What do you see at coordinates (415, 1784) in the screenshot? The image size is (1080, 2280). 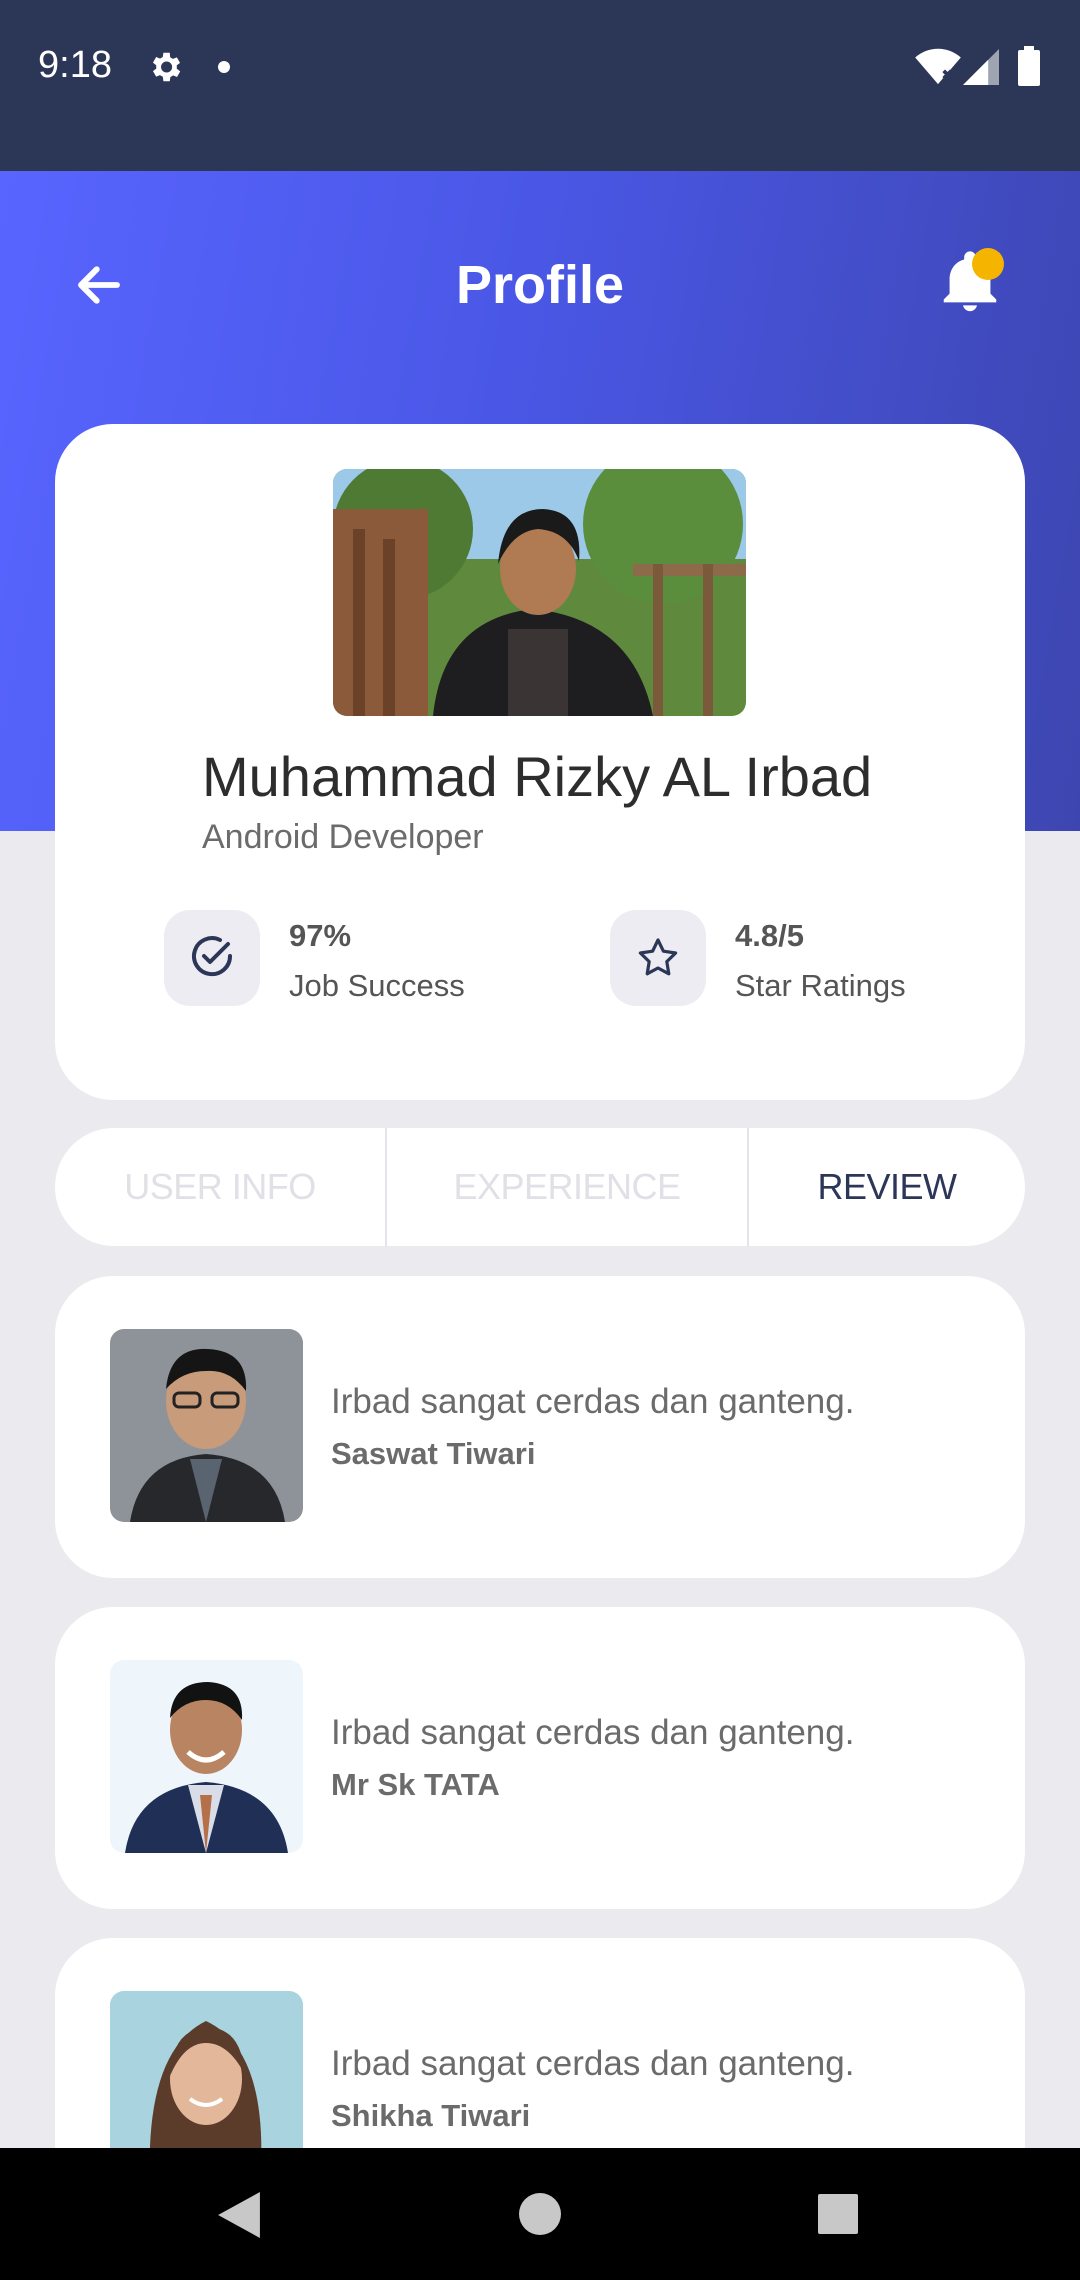 I see `review-author: Mr Sk TATA` at bounding box center [415, 1784].